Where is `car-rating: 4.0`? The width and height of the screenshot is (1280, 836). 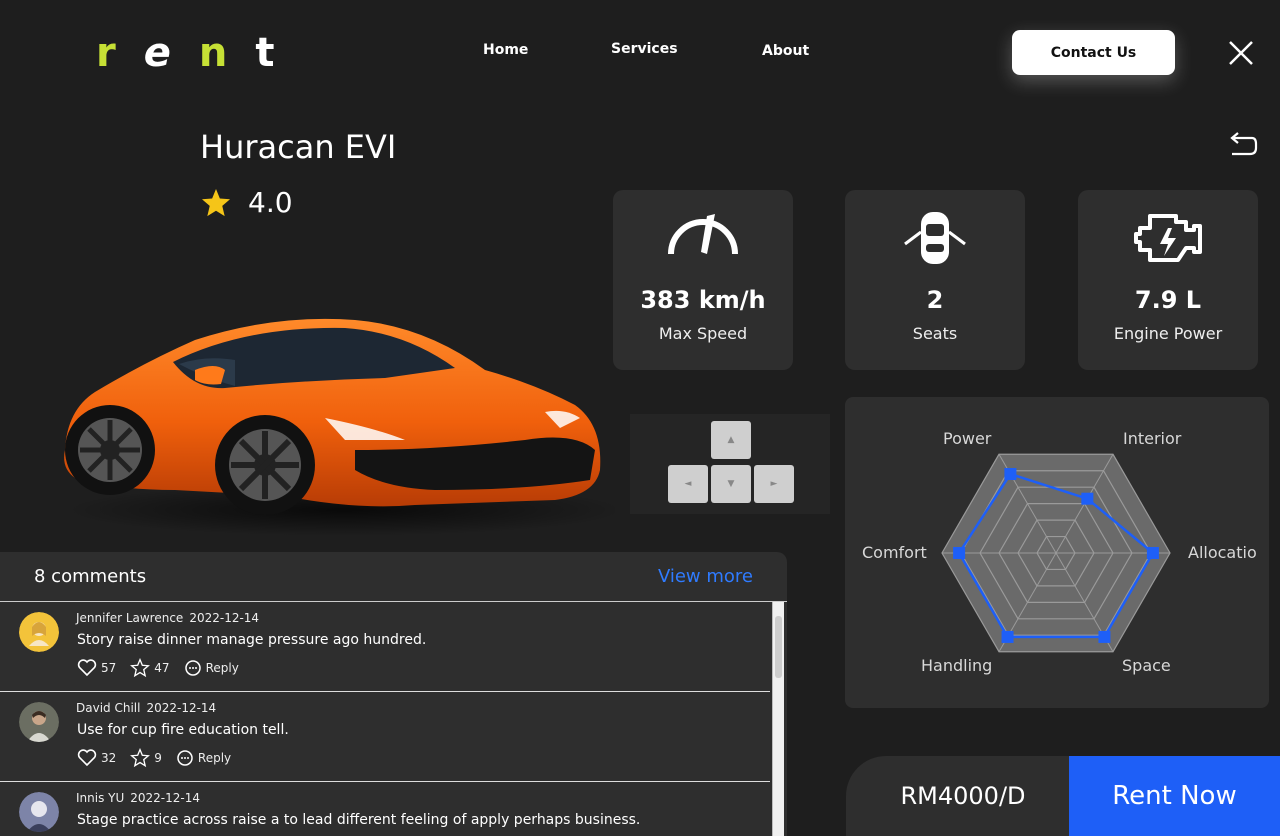
car-rating: 4.0 is located at coordinates (246, 202).